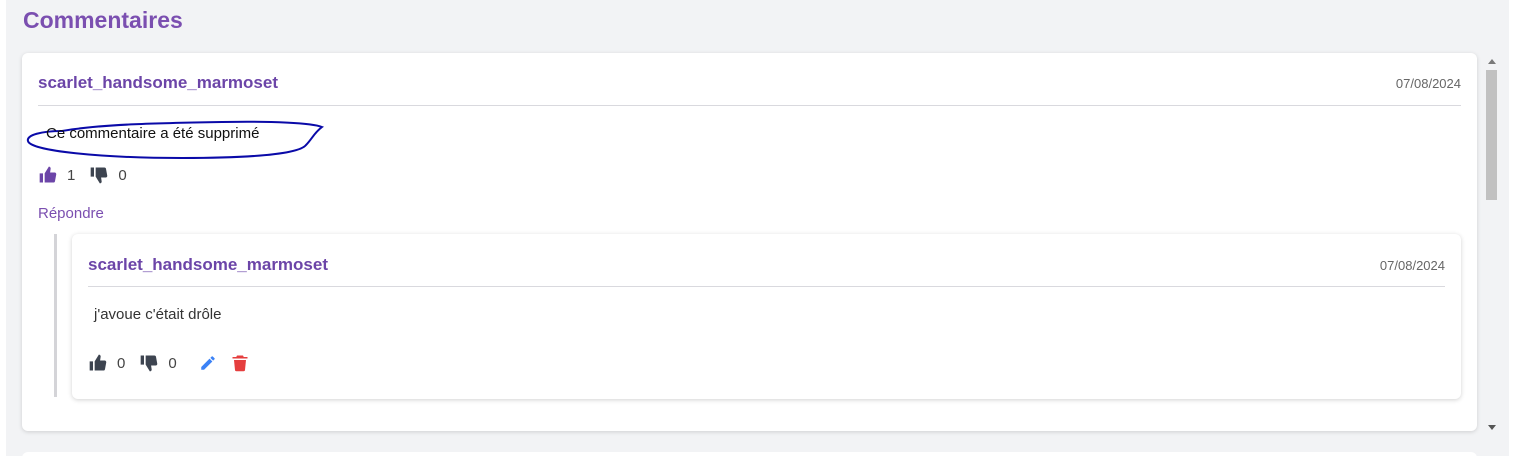 The image size is (1533, 472). I want to click on dislike-count: 0, so click(122, 175).